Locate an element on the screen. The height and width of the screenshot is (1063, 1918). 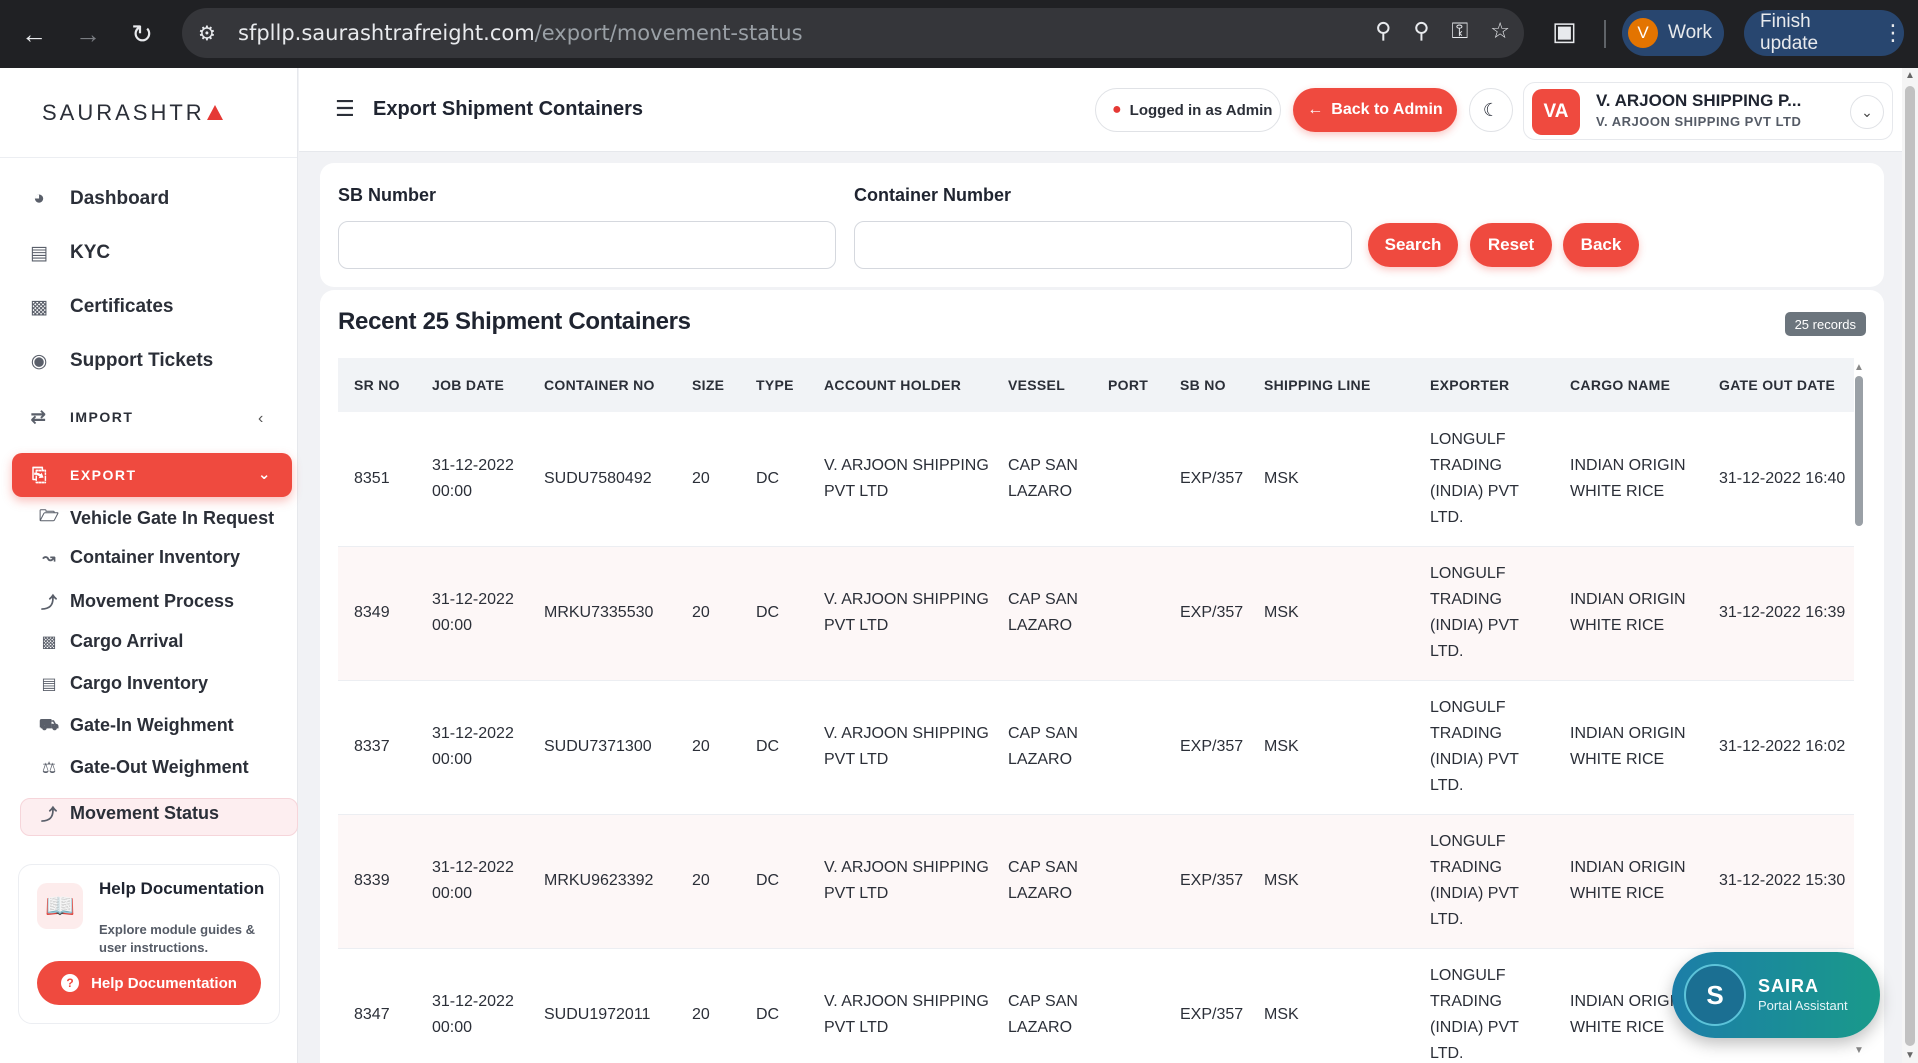
forward-arrow-icon: → is located at coordinates (88, 34).